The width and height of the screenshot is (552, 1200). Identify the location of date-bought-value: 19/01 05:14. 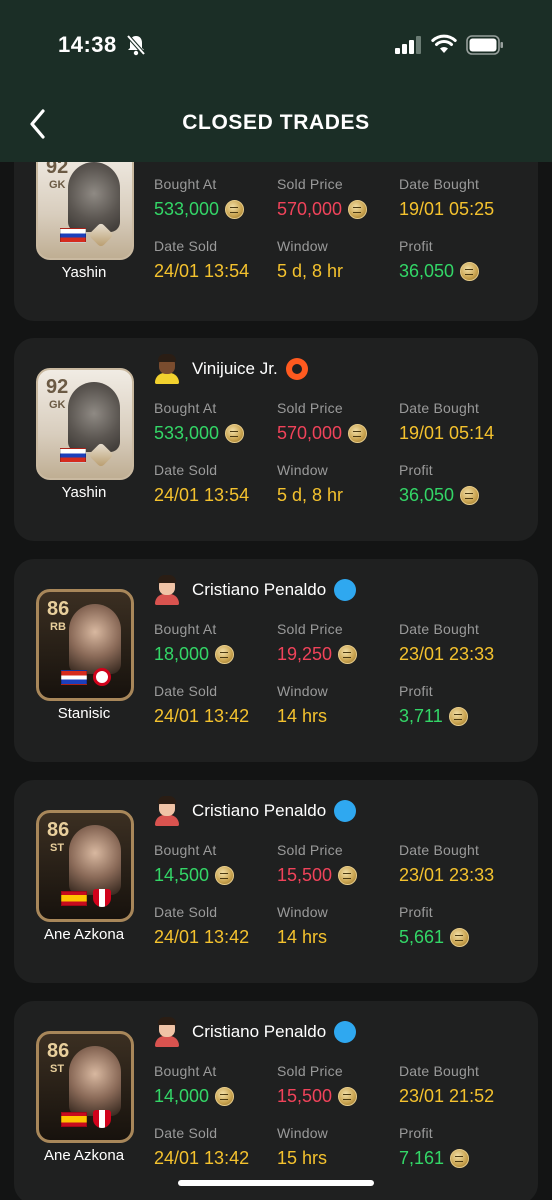
(447, 433).